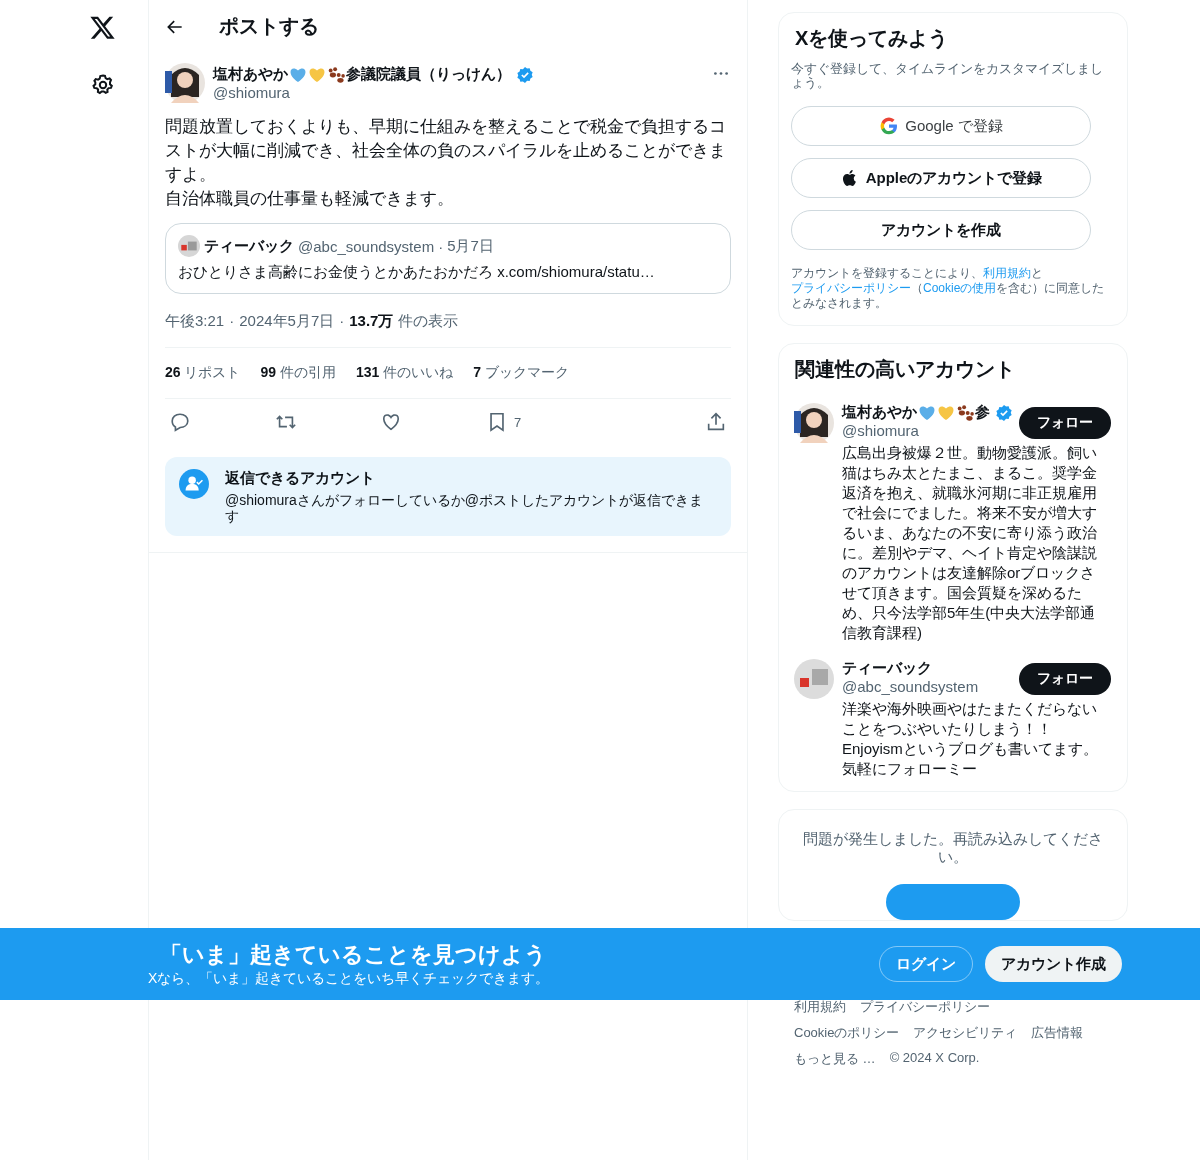 This screenshot has height=1160, width=1200. I want to click on footer-link: 利用規約, so click(820, 1007).